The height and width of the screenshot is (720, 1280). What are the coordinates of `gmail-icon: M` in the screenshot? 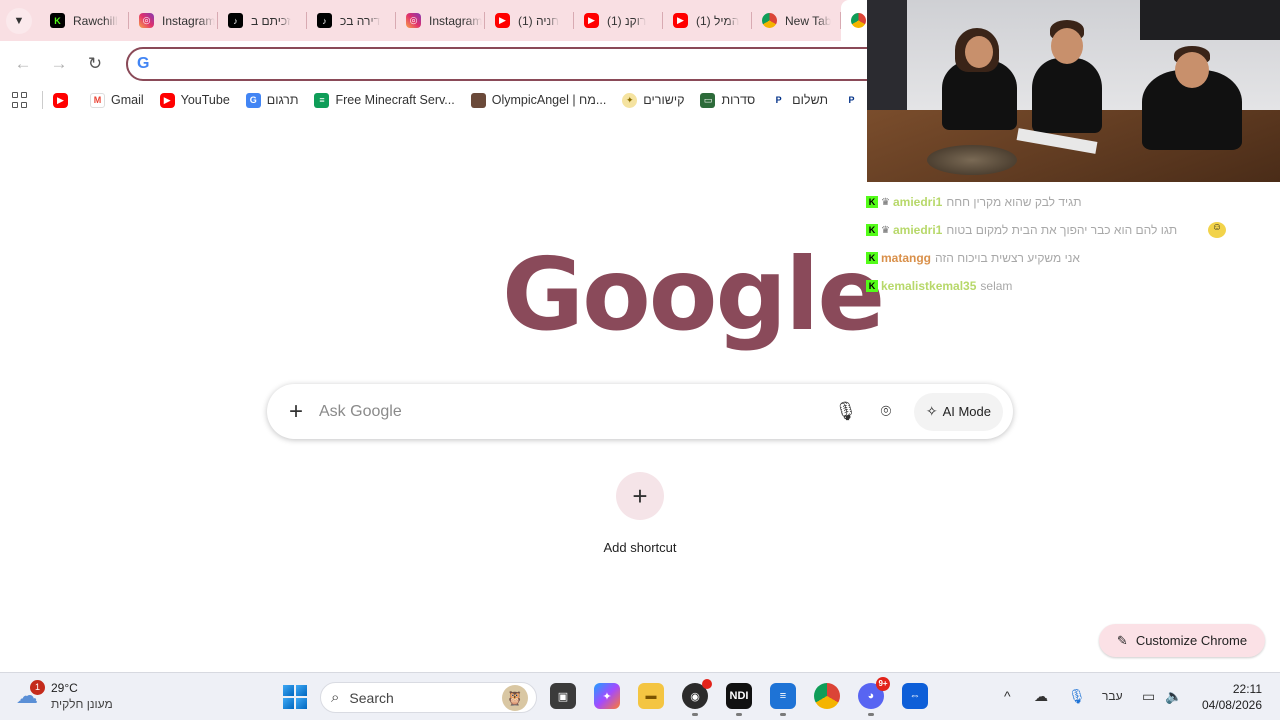 It's located at (97, 100).